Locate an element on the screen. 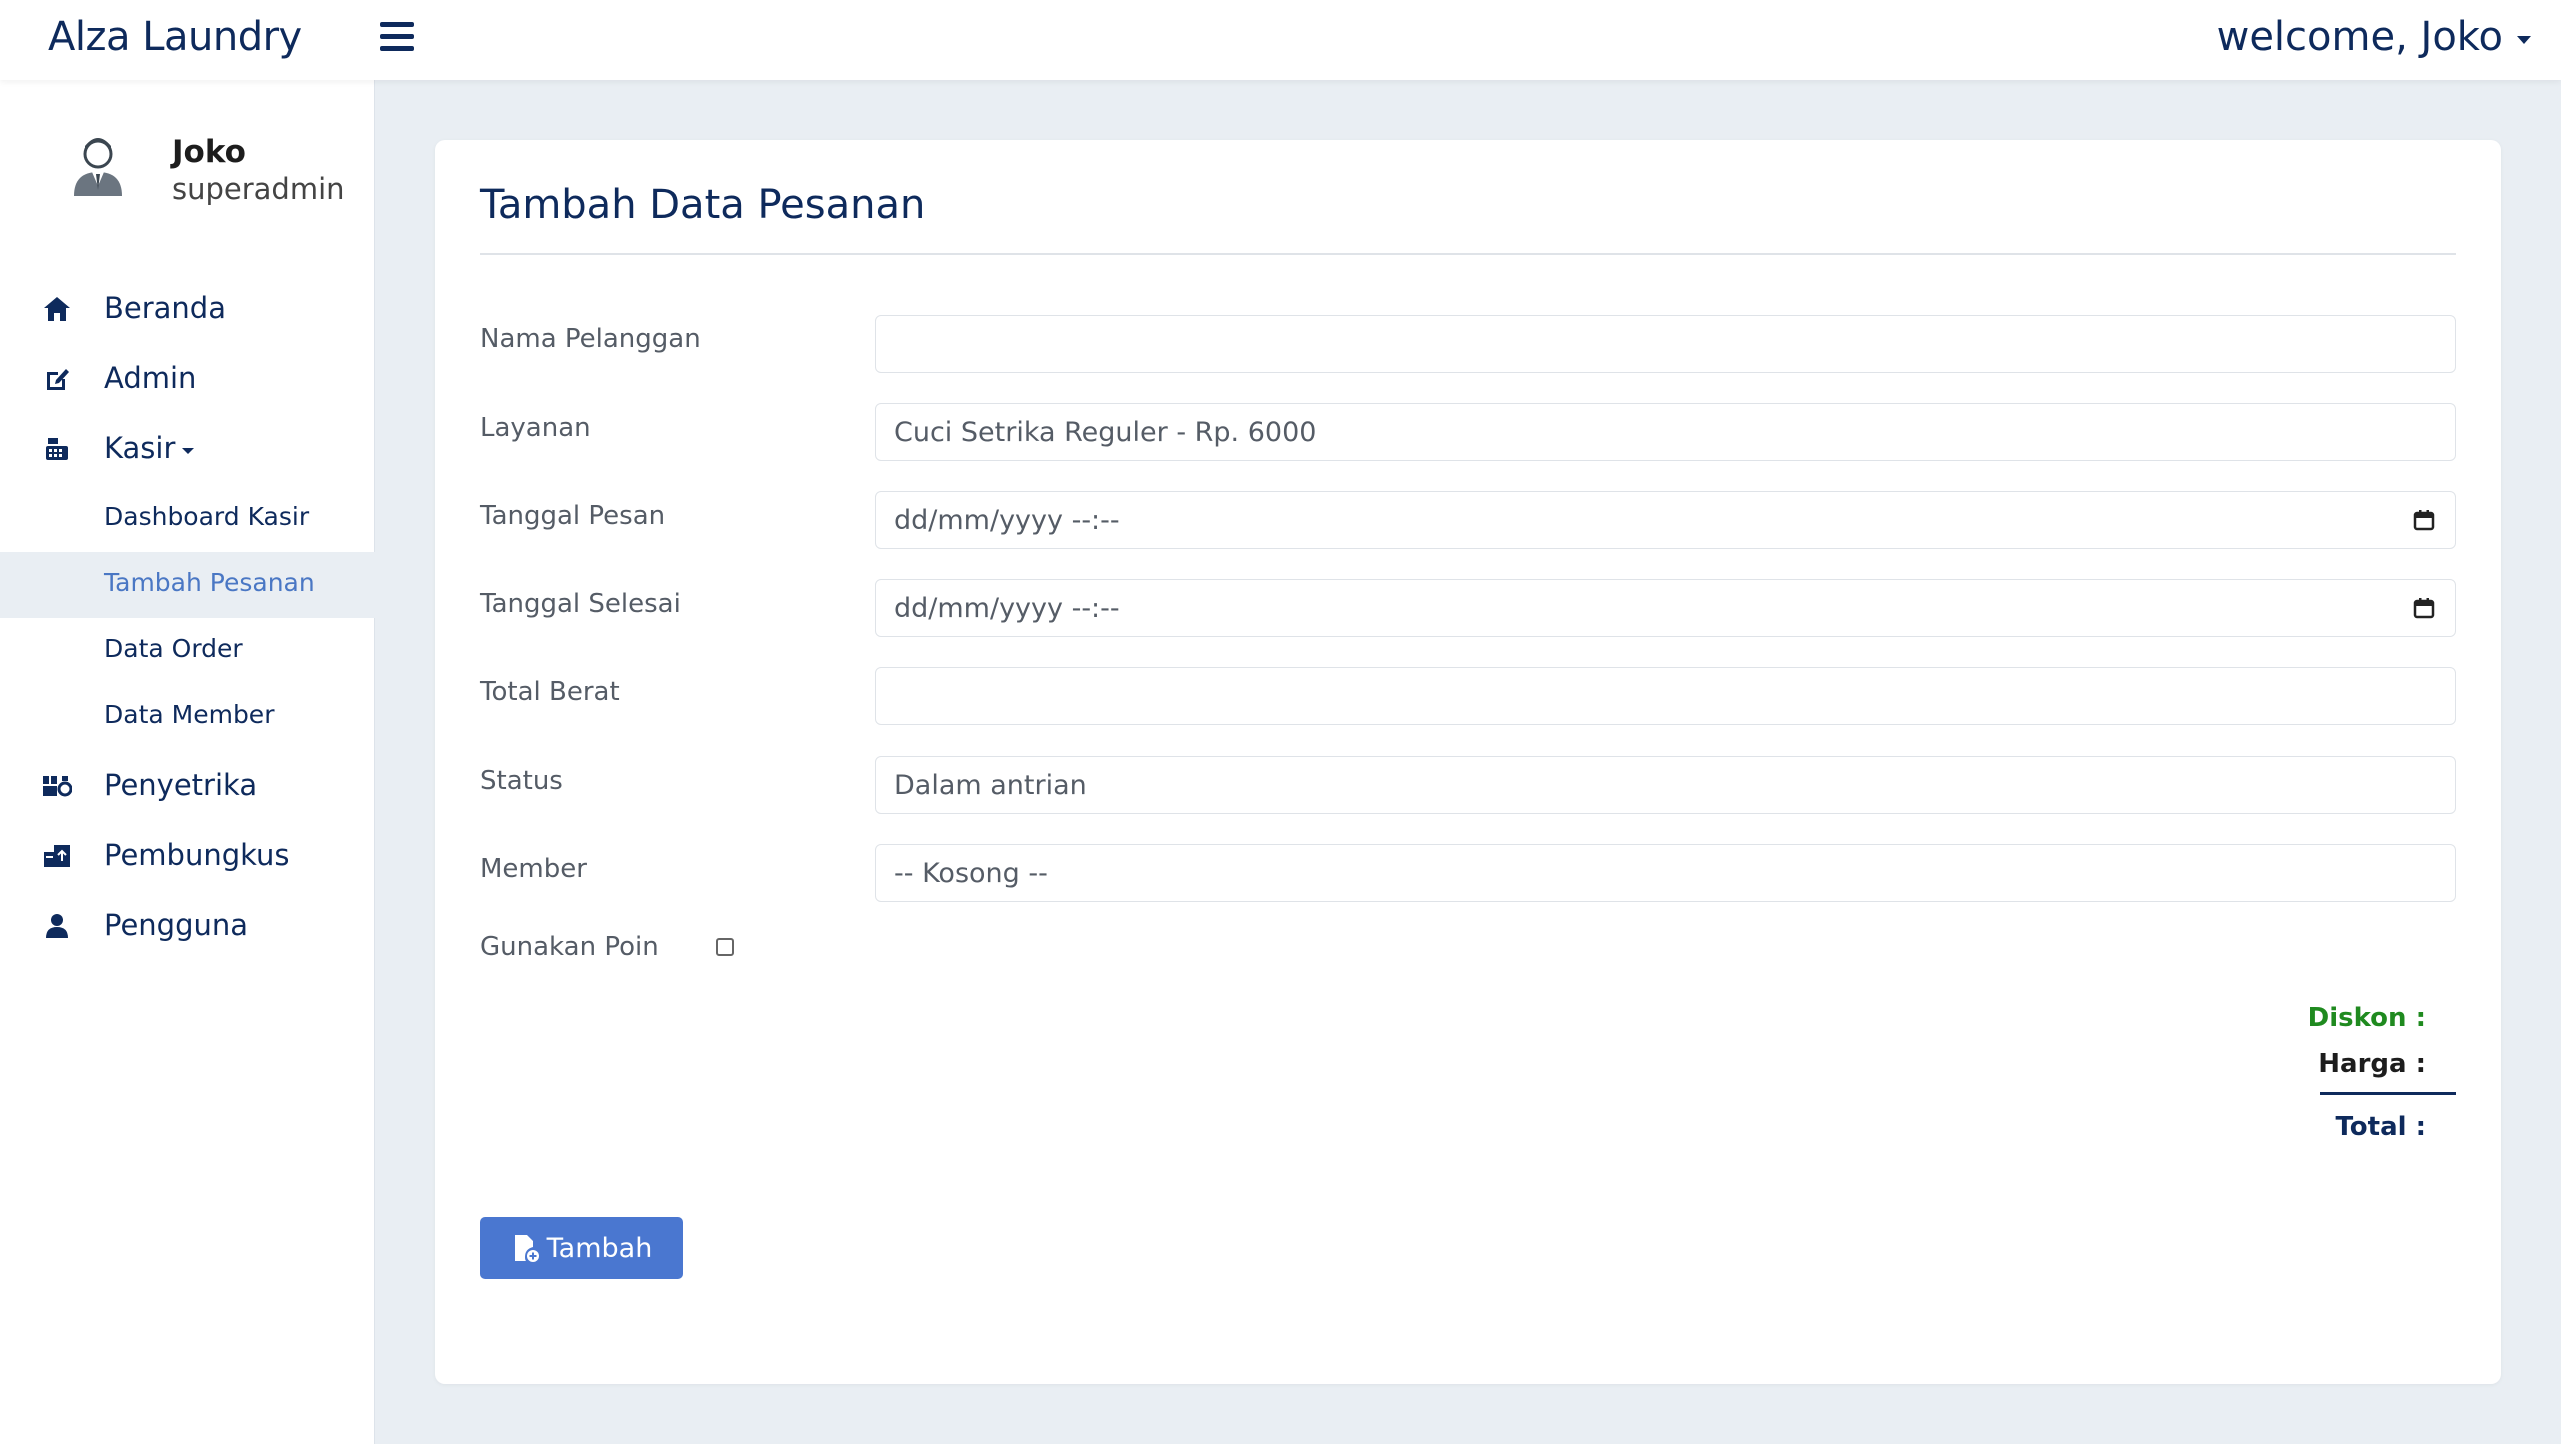 This screenshot has height=1444, width=2561. sidebar-item-label: Pembungkus is located at coordinates (197, 855).